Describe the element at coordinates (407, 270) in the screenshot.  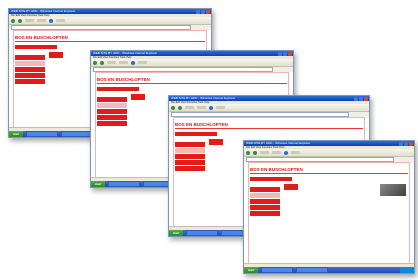
I see `system-tray` at that location.